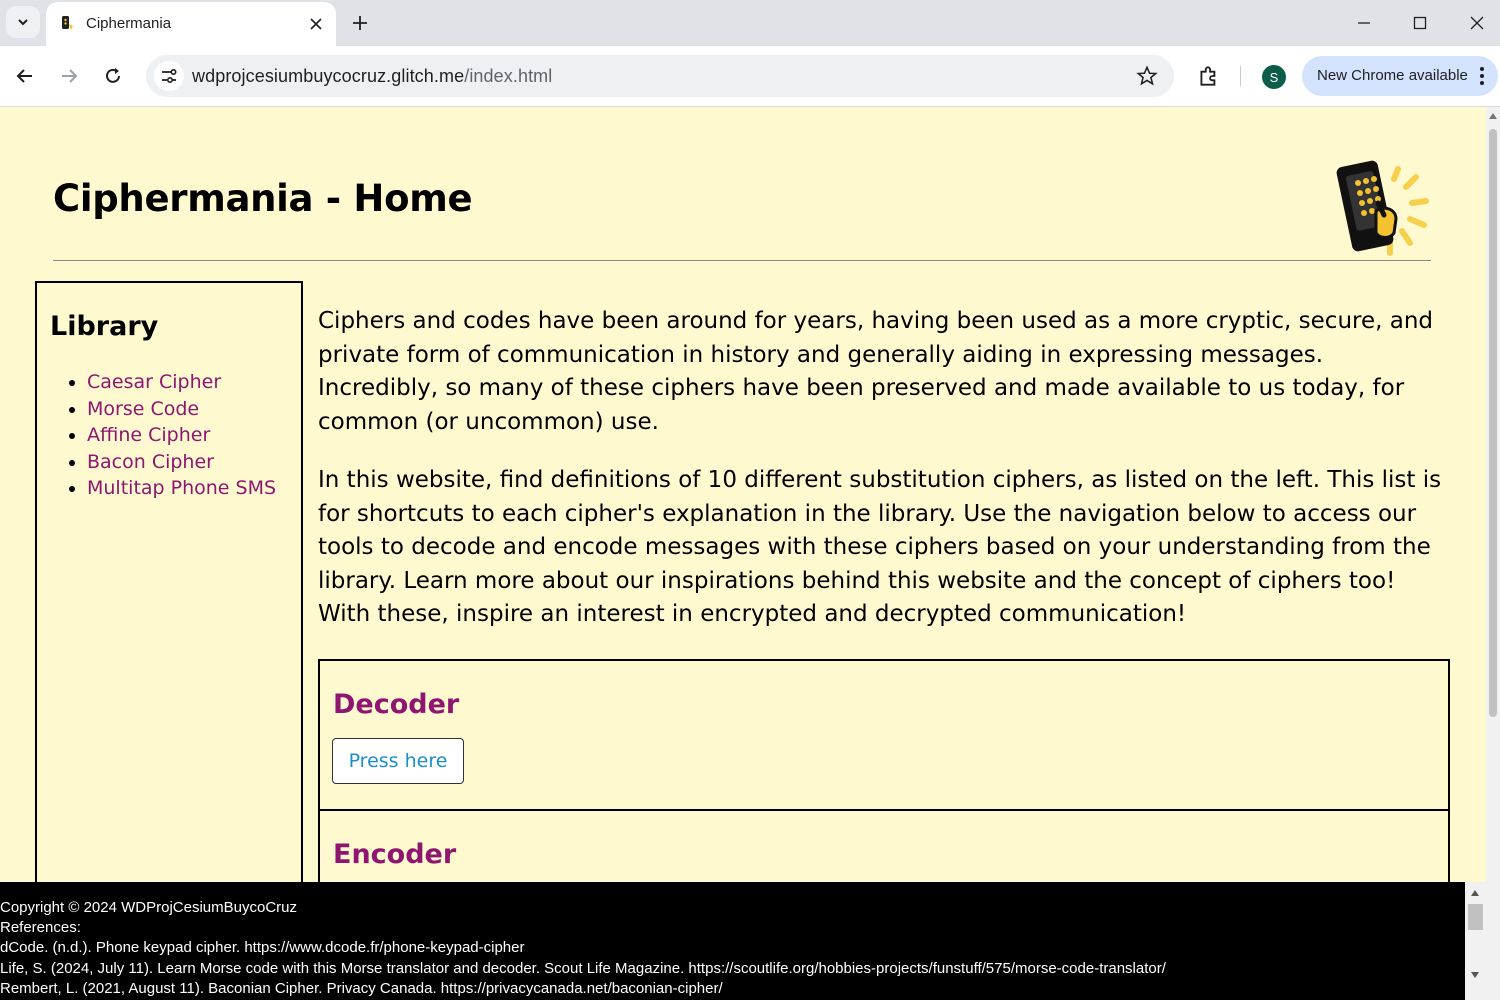 The width and height of the screenshot is (1500, 1000). Describe the element at coordinates (1482, 76) in the screenshot. I see `more-vertical-icon` at that location.